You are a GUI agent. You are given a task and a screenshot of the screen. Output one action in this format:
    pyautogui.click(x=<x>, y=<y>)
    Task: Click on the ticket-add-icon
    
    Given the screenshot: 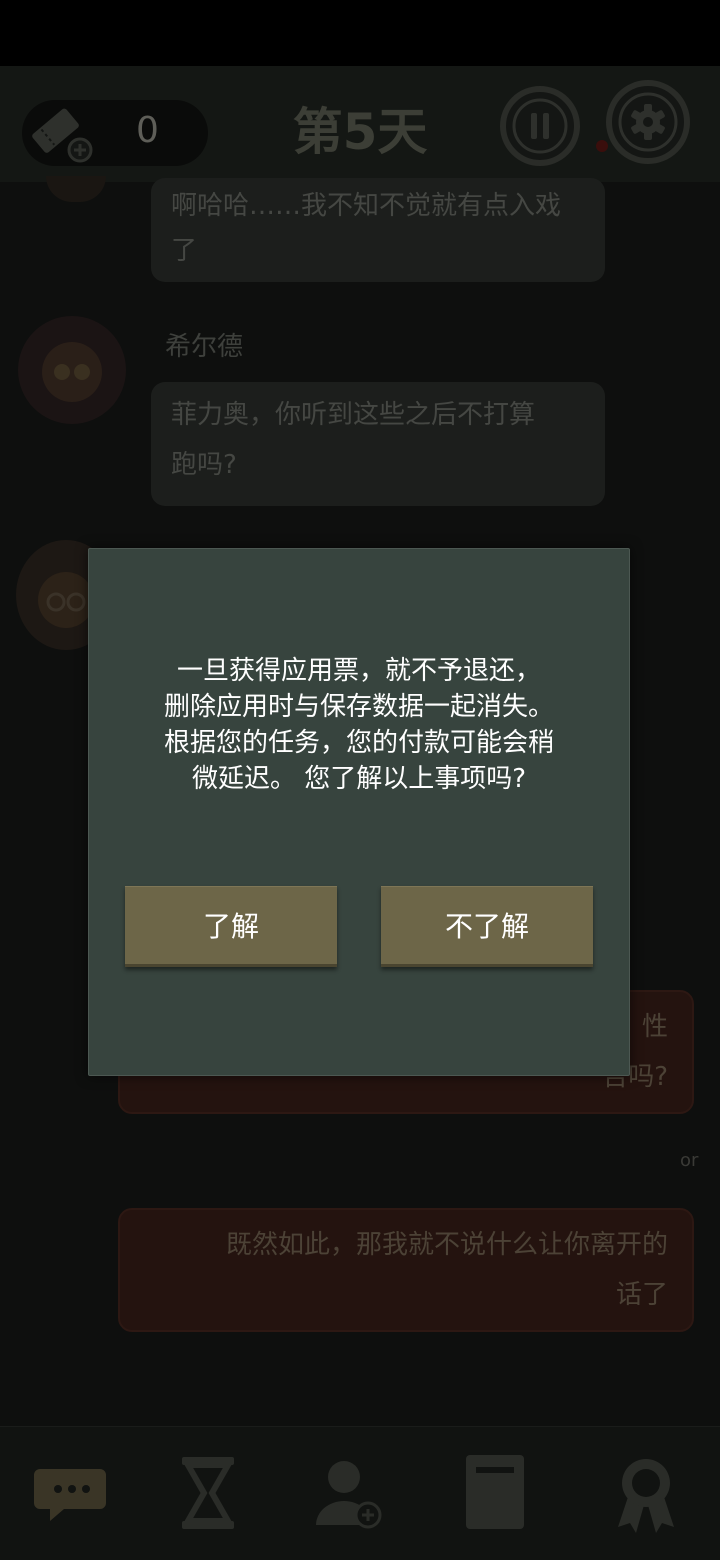 What is the action you would take?
    pyautogui.click(x=58, y=133)
    